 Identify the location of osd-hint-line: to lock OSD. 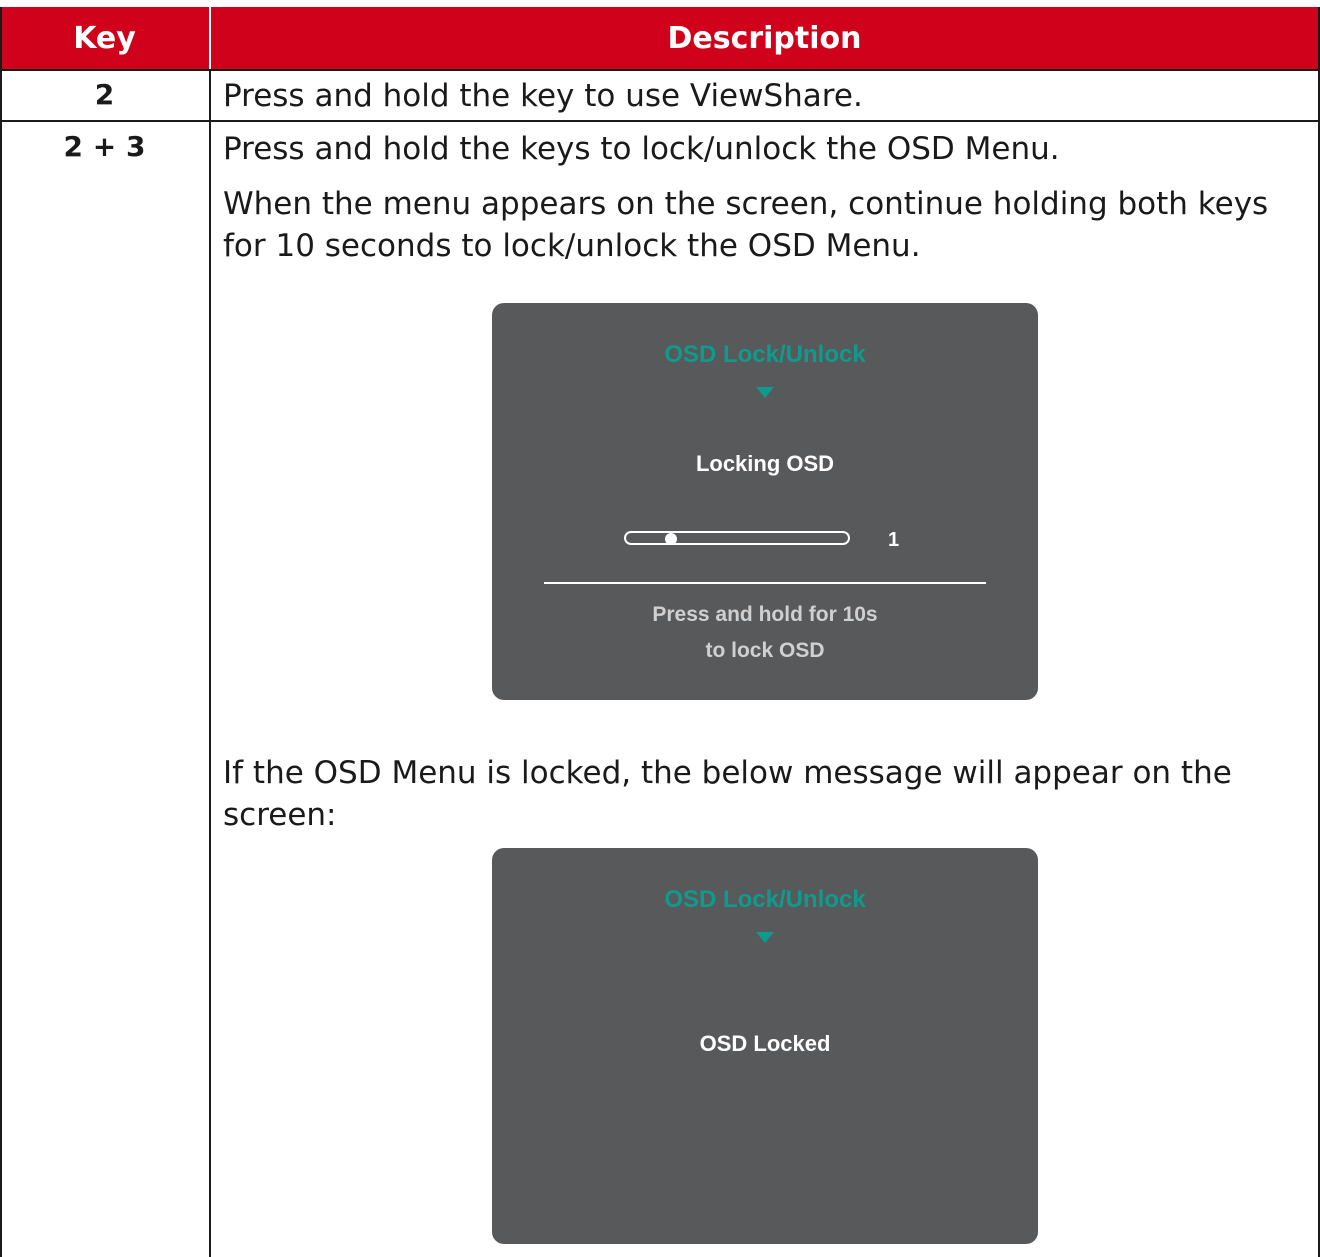
(765, 650).